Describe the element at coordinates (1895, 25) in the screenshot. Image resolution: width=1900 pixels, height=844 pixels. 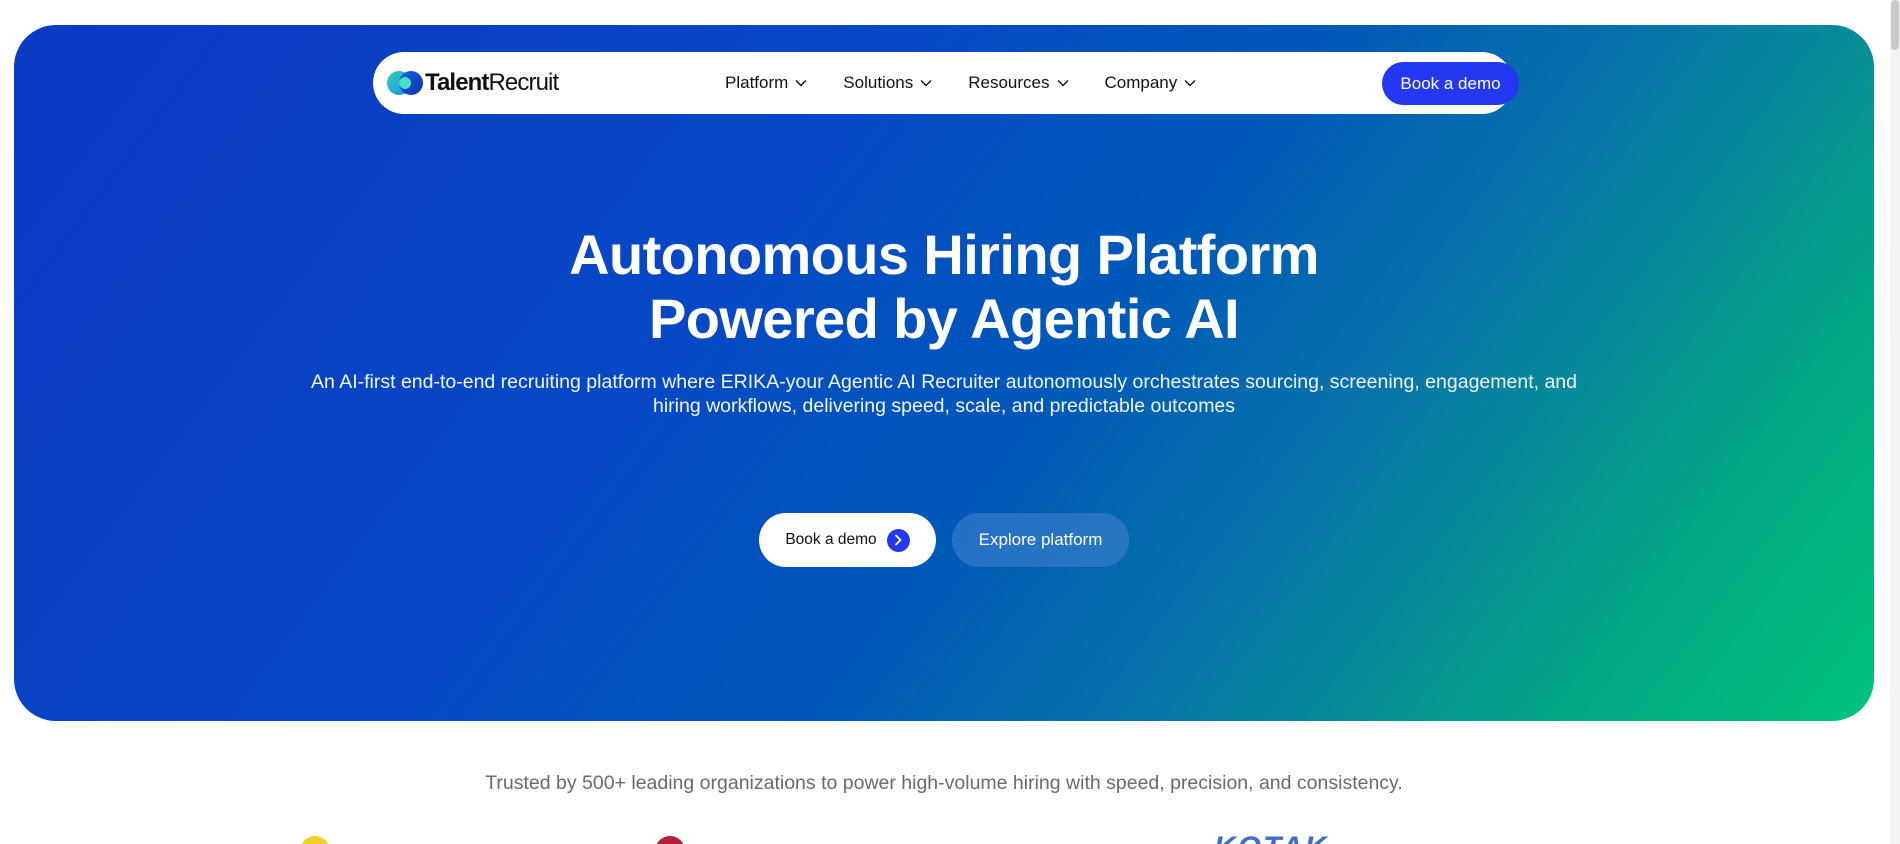
I see `scrollbar-thumb` at that location.